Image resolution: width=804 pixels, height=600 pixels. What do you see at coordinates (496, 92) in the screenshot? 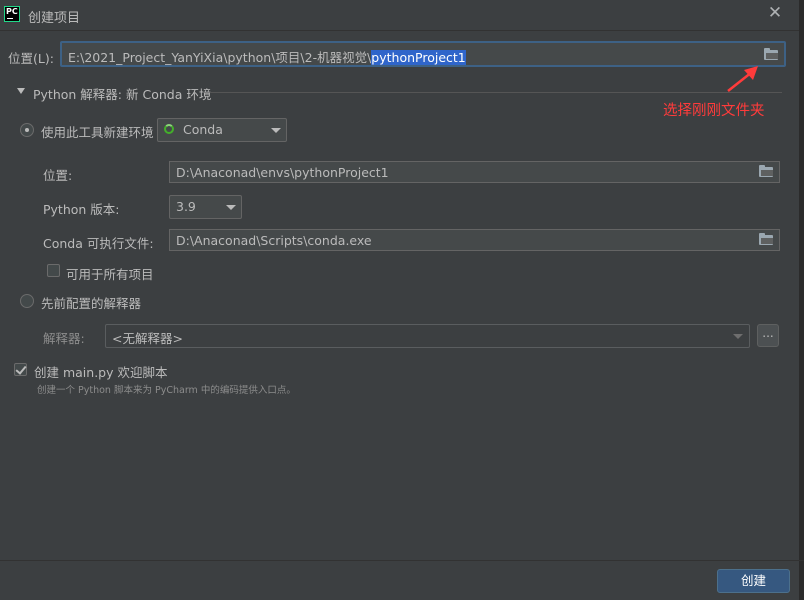
I see `section-divider` at bounding box center [496, 92].